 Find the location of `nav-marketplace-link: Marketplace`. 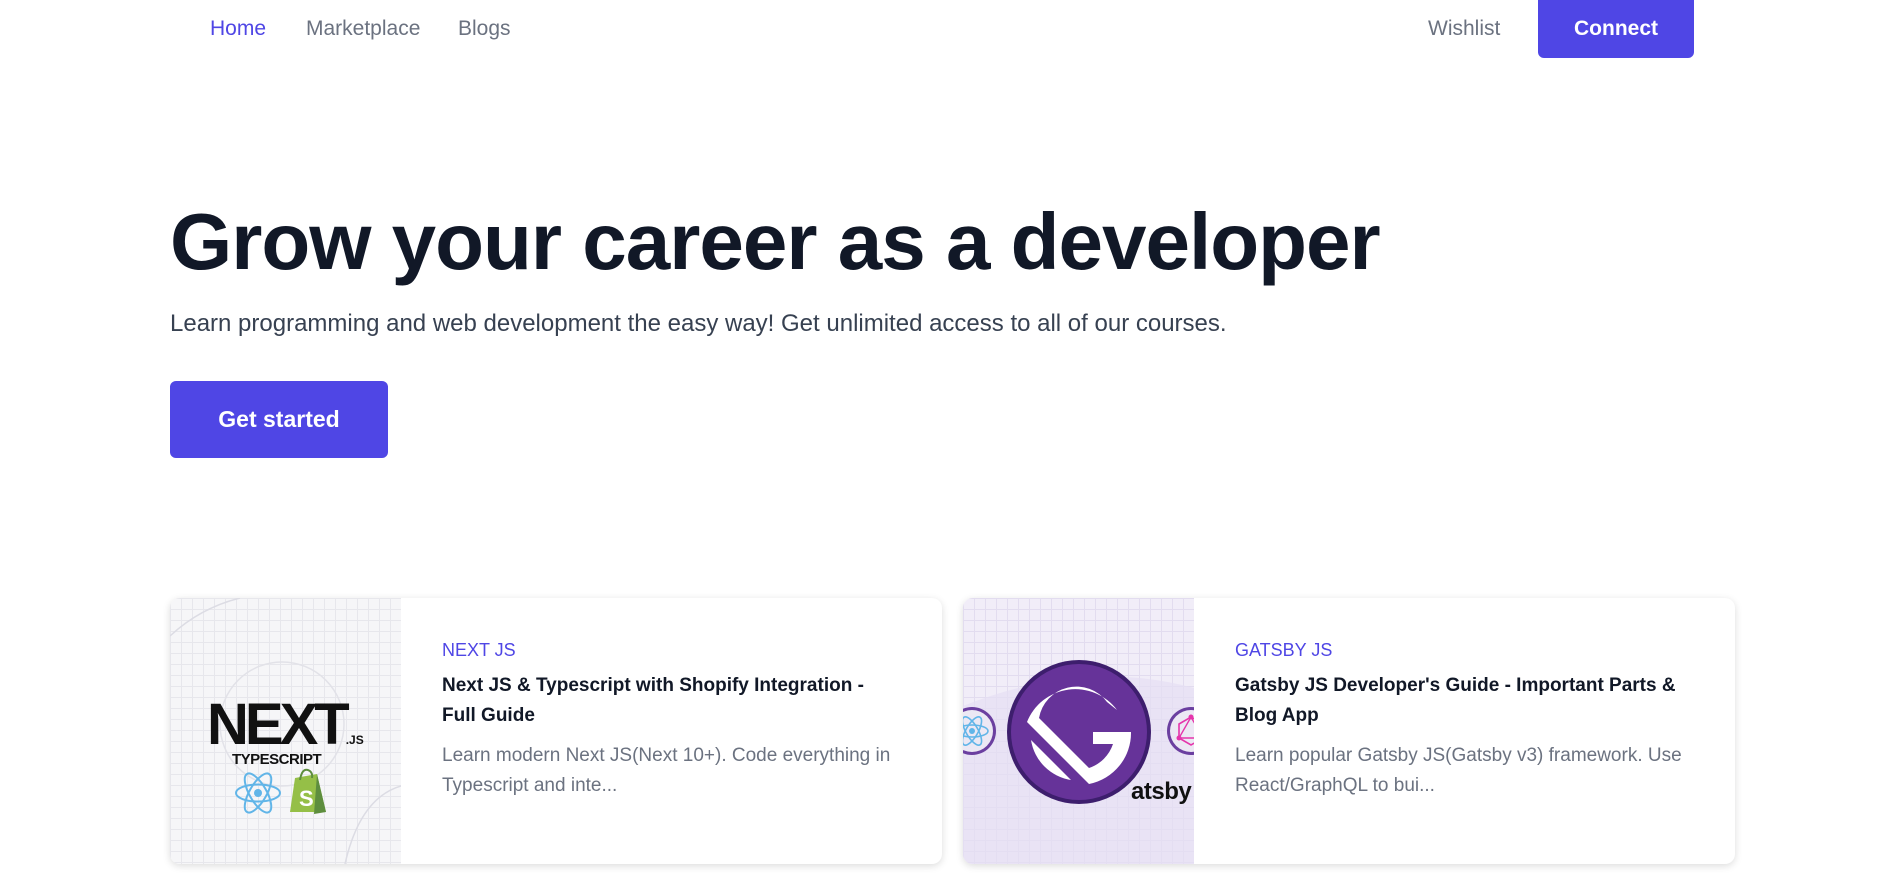

nav-marketplace-link: Marketplace is located at coordinates (363, 29).